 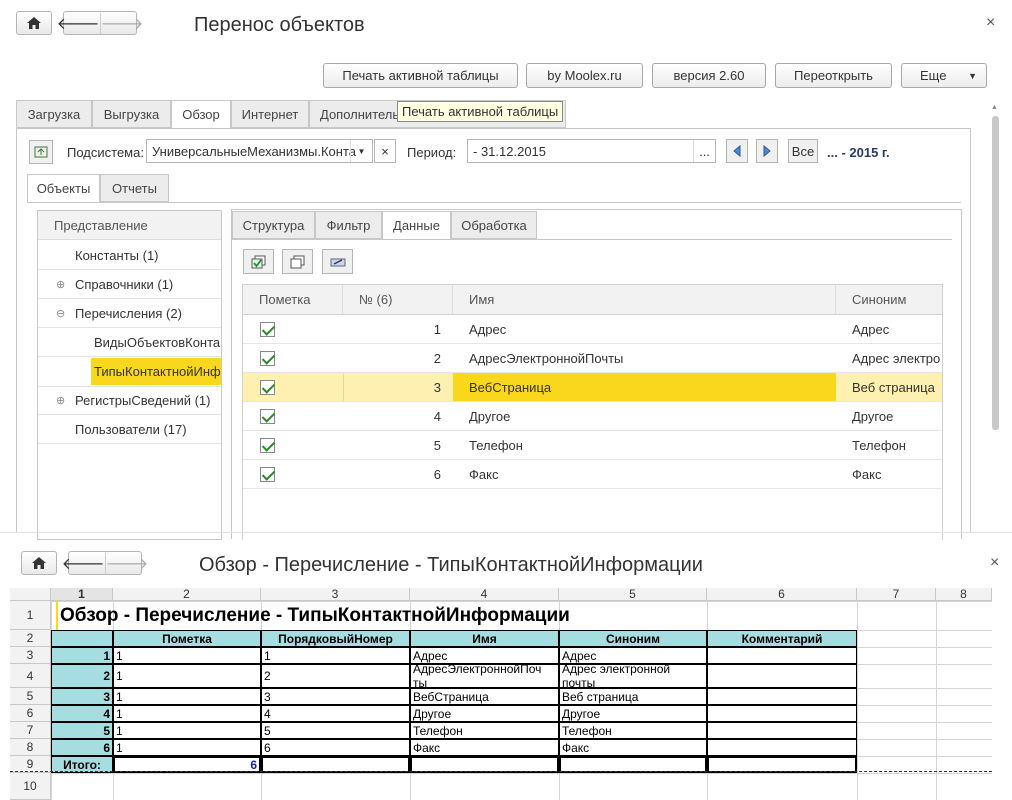 I want to click on cell-name: Факс, so click(x=484, y=747).